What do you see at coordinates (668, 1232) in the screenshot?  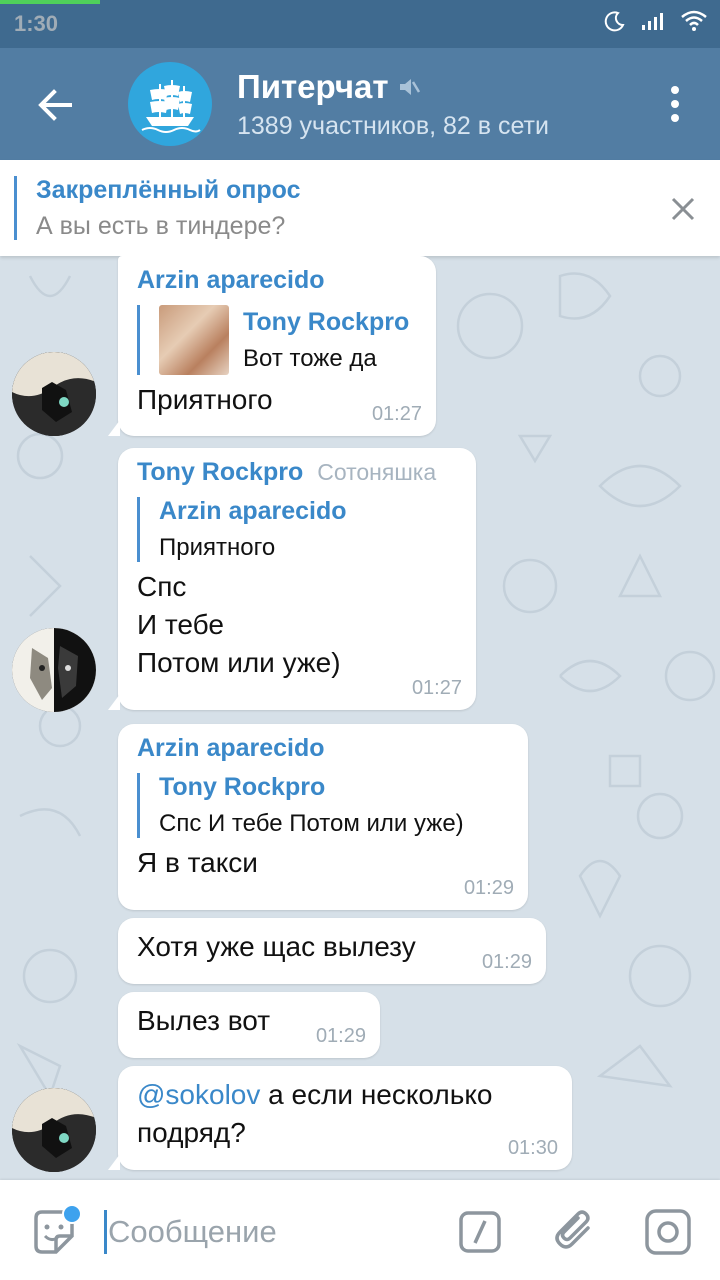 I see `camera-icon` at bounding box center [668, 1232].